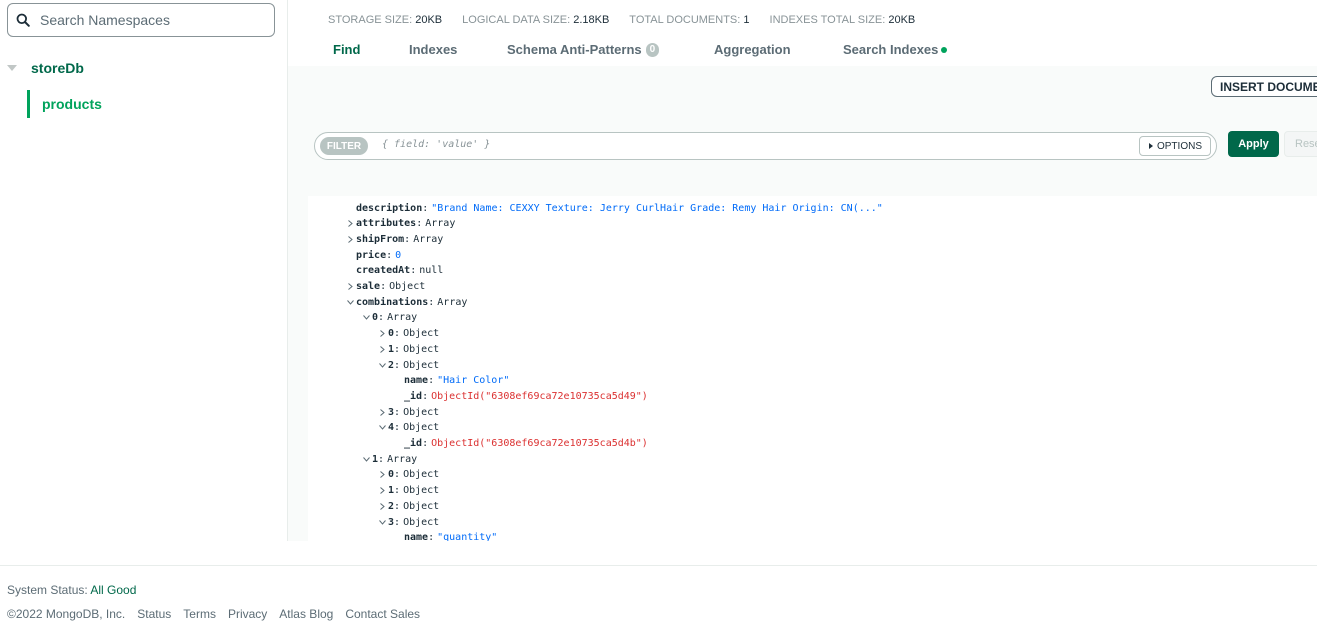 The image size is (1317, 628). What do you see at coordinates (1300, 144) in the screenshot?
I see `reset-button: Rese` at bounding box center [1300, 144].